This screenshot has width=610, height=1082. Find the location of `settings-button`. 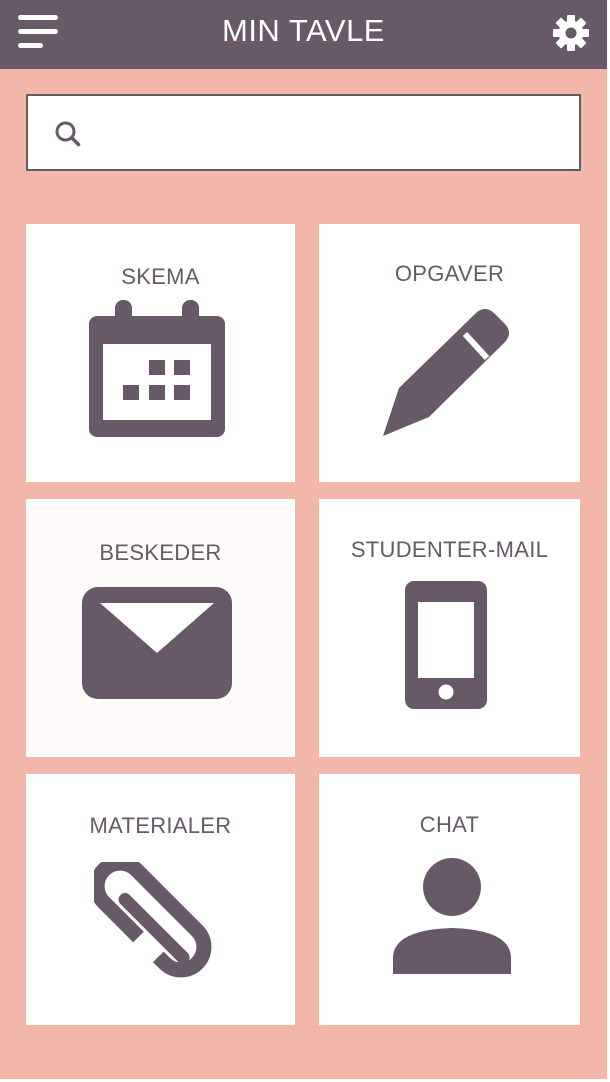

settings-button is located at coordinates (571, 33).